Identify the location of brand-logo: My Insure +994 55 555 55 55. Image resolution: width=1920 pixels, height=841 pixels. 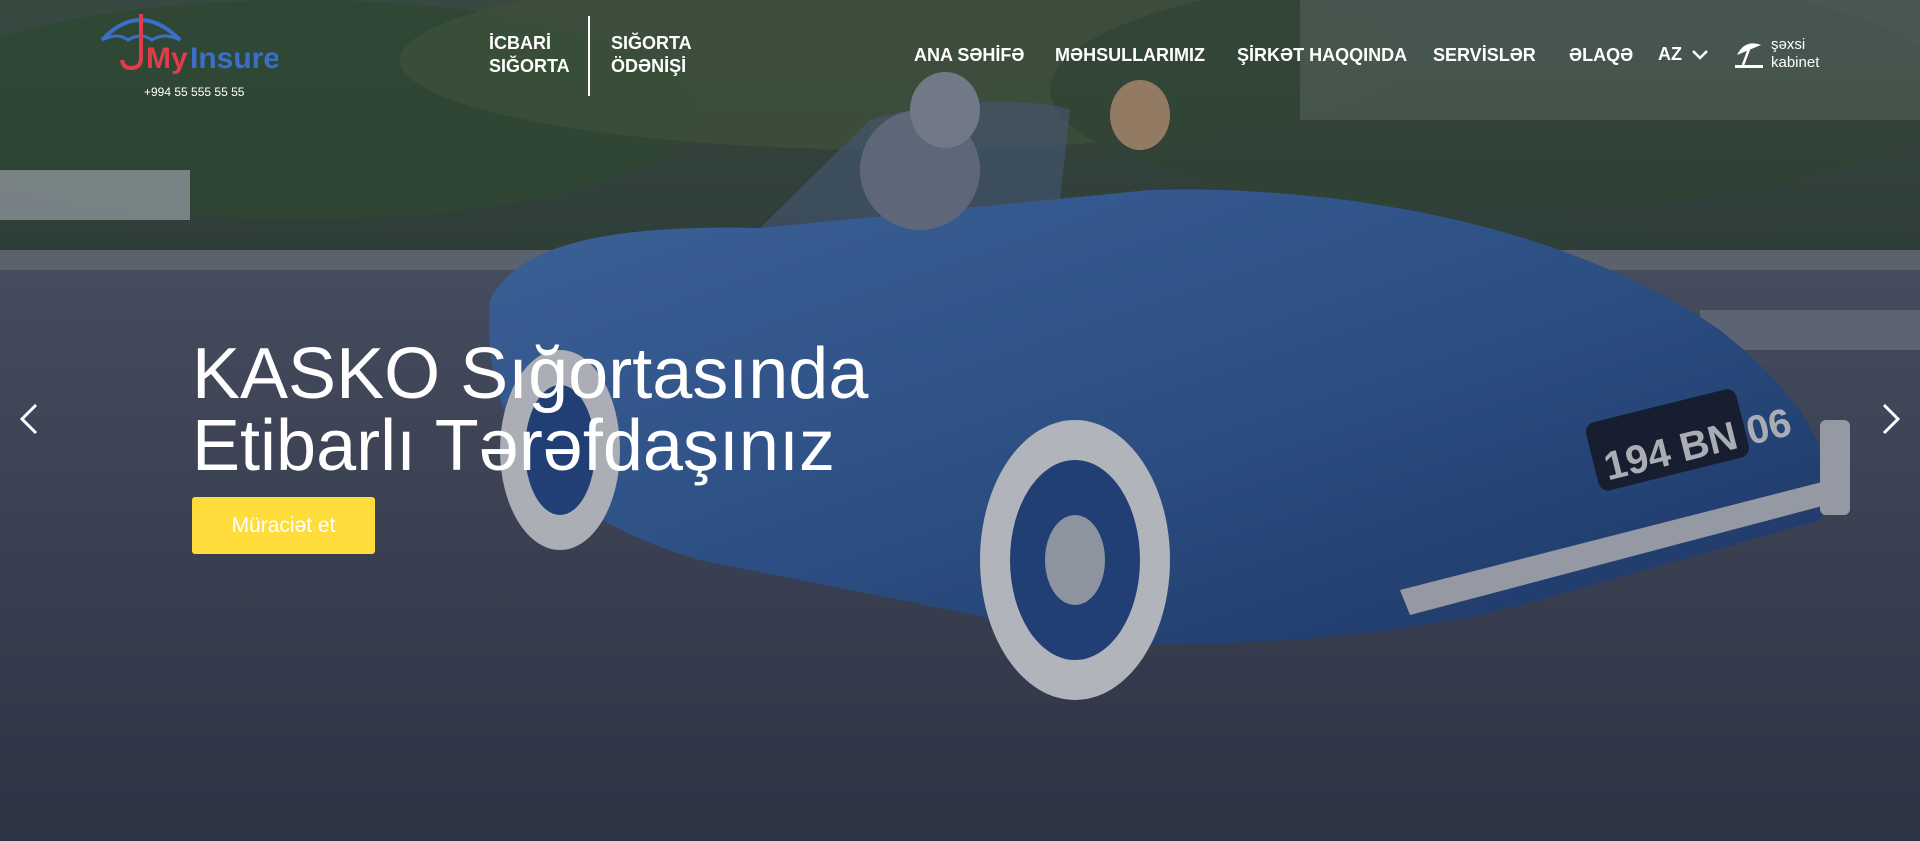
(188, 52).